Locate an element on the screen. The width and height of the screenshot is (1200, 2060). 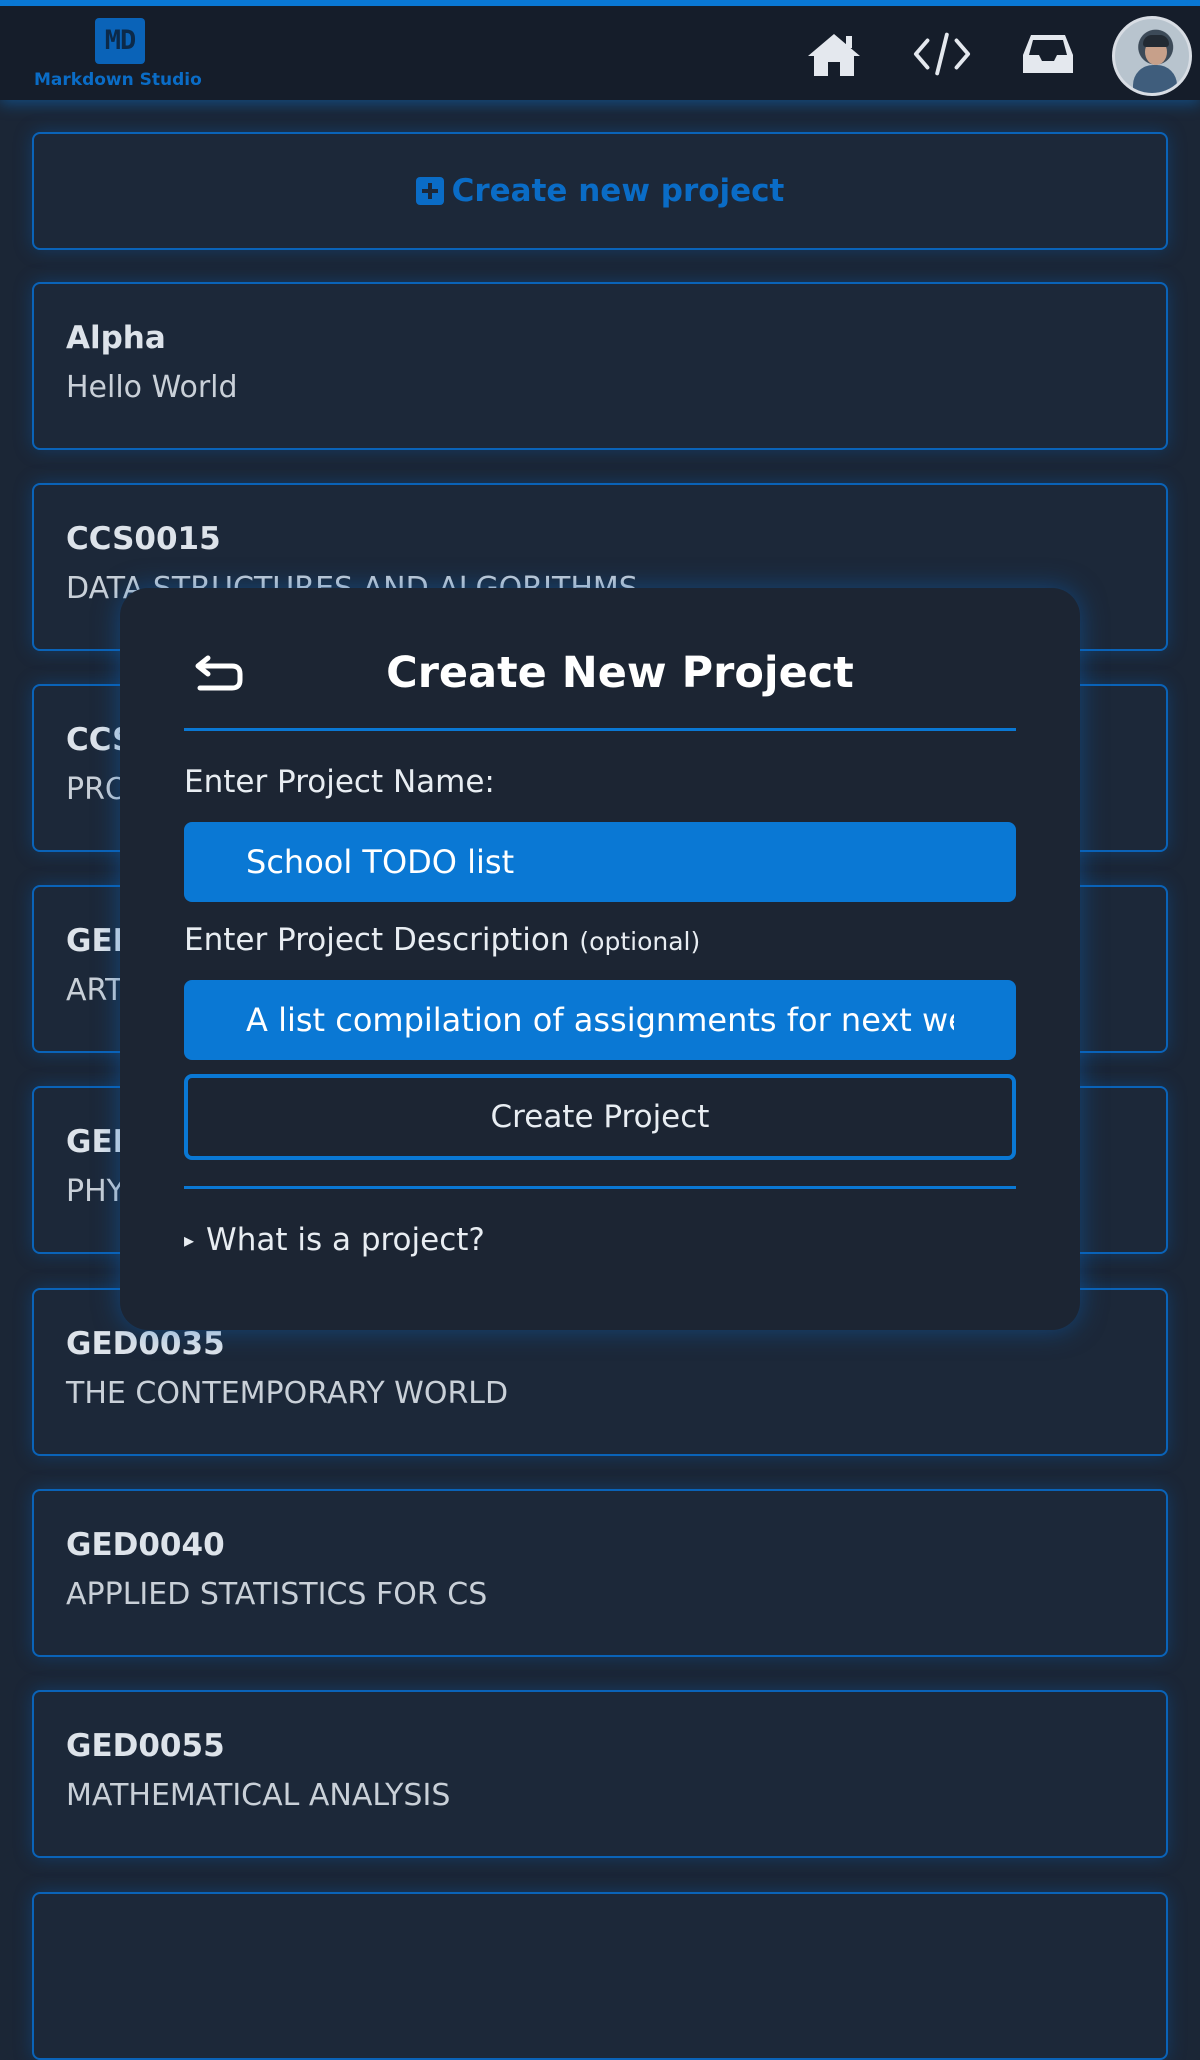
details-divider is located at coordinates (600, 1187).